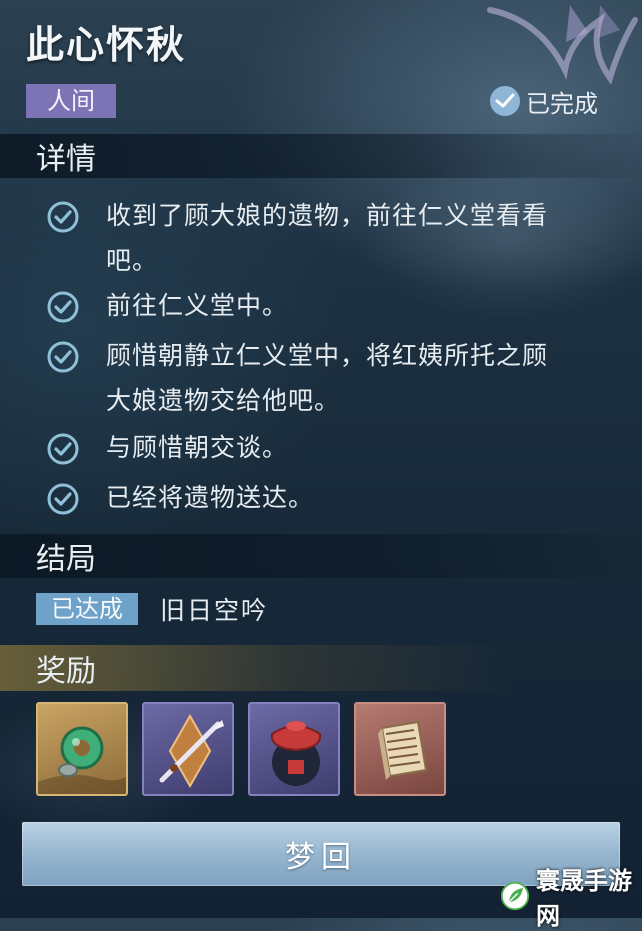 This screenshot has height=931, width=642. Describe the element at coordinates (333, 450) in the screenshot. I see `task-item: 与顾惜朝交谈。` at that location.